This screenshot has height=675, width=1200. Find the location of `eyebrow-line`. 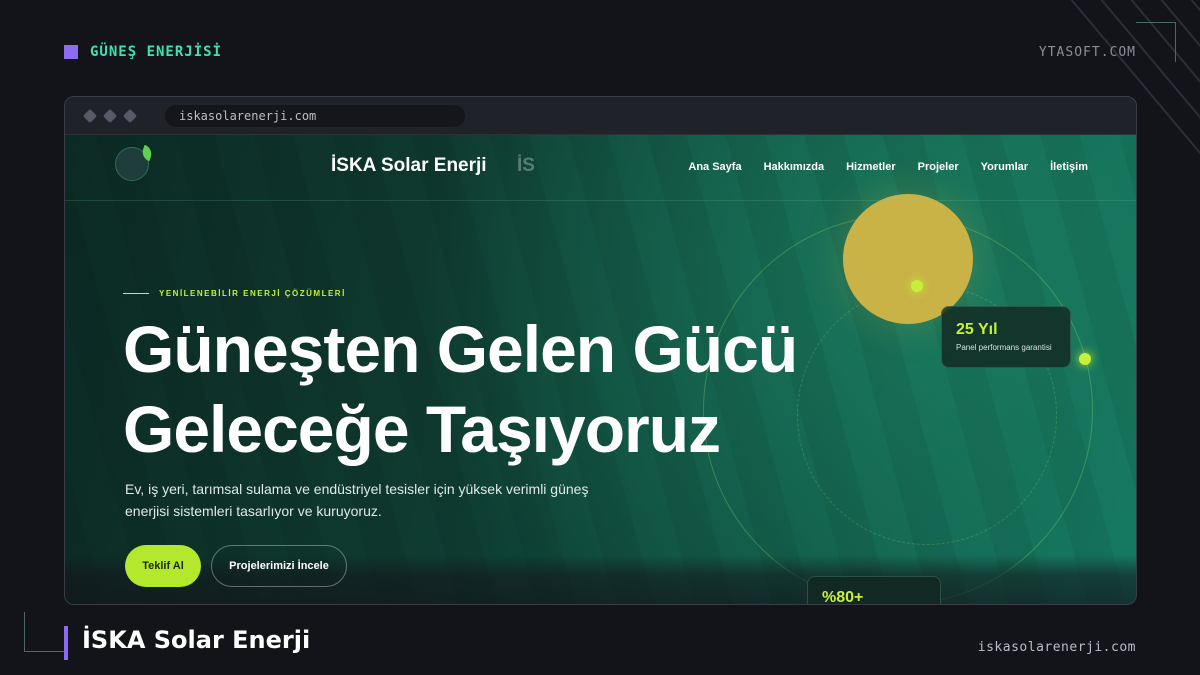

eyebrow-line is located at coordinates (136, 293).